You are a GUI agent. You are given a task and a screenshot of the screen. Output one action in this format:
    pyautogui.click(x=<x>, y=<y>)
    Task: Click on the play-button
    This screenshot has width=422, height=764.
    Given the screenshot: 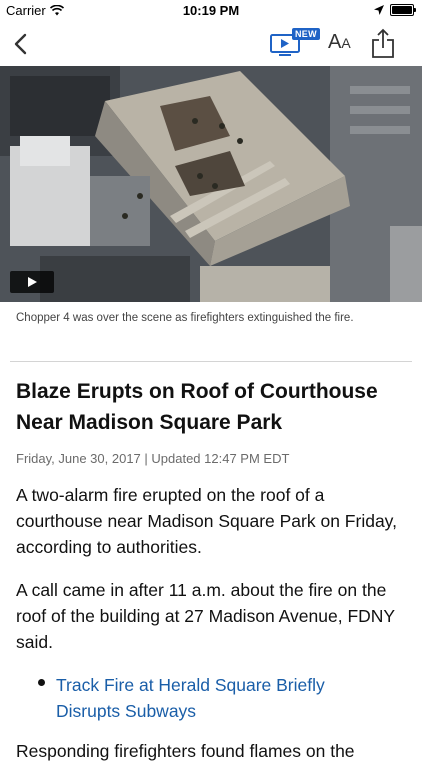 What is the action you would take?
    pyautogui.click(x=32, y=282)
    